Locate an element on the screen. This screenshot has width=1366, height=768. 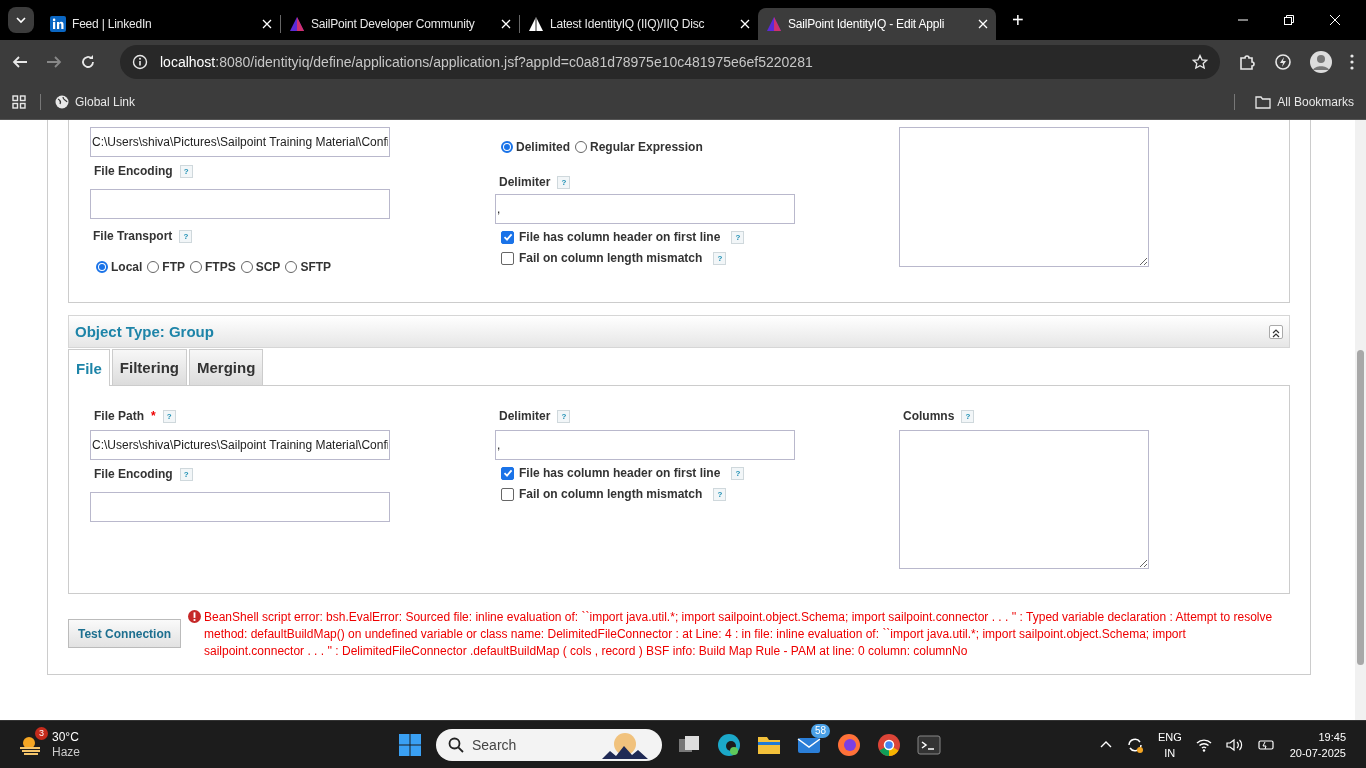
sail-icon is located at coordinates (536, 24).